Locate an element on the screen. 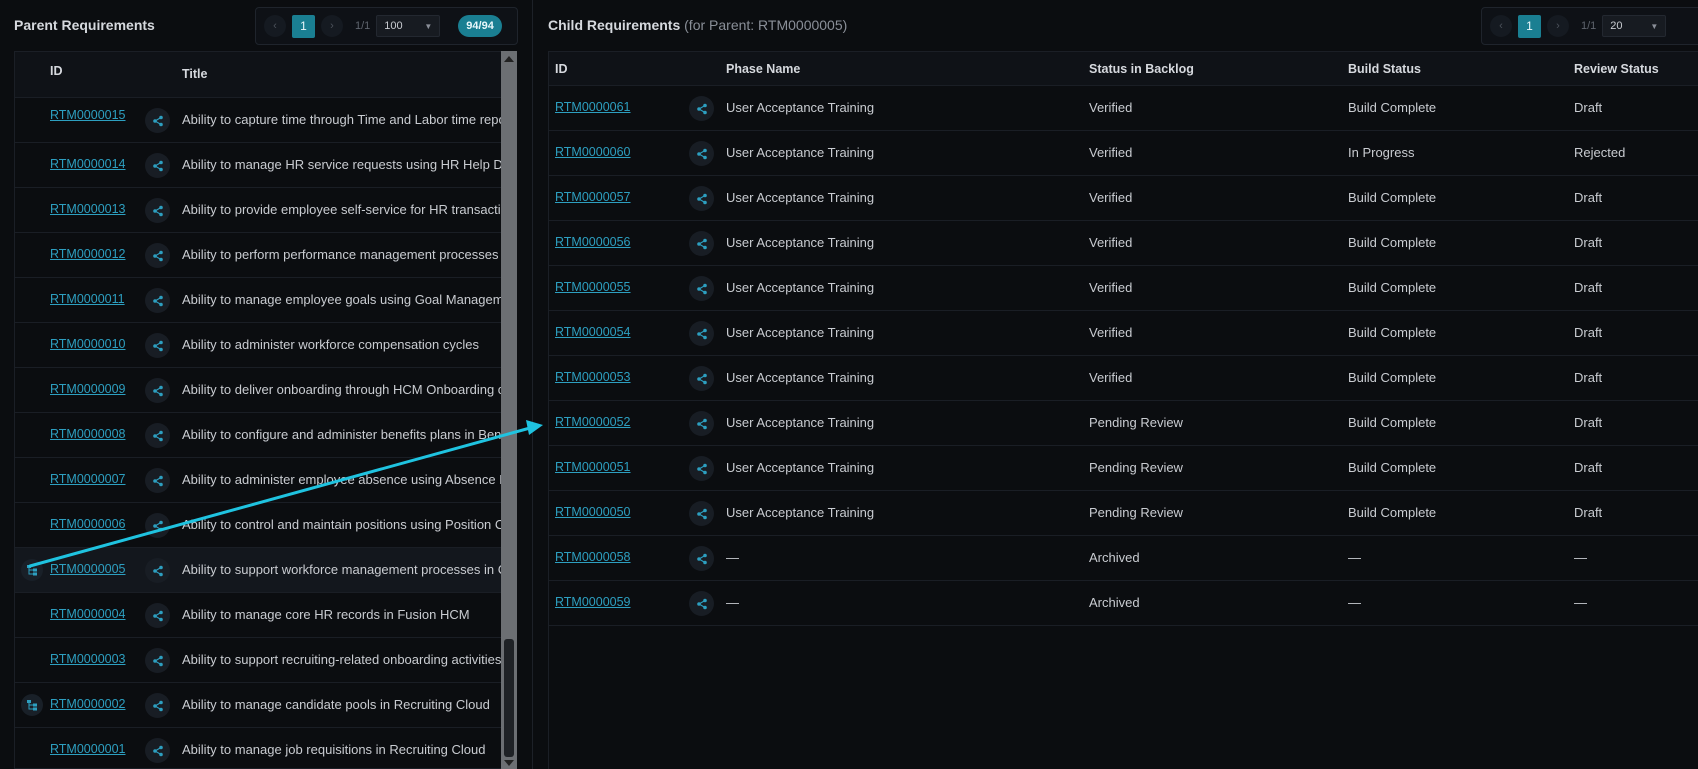 The image size is (1698, 769). table-row: RTM0000058 — Archived — — is located at coordinates (1123, 558).